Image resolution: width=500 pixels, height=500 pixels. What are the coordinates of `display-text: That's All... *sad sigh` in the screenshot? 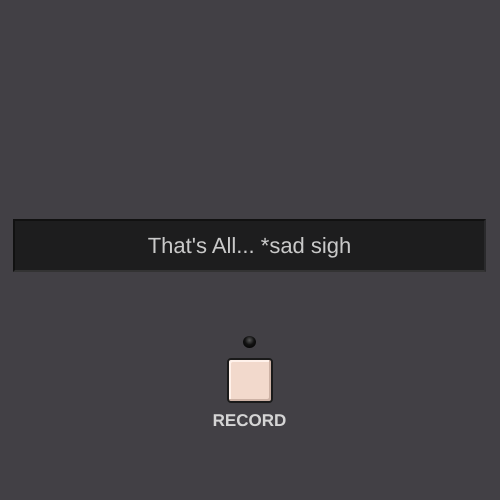 It's located at (249, 245).